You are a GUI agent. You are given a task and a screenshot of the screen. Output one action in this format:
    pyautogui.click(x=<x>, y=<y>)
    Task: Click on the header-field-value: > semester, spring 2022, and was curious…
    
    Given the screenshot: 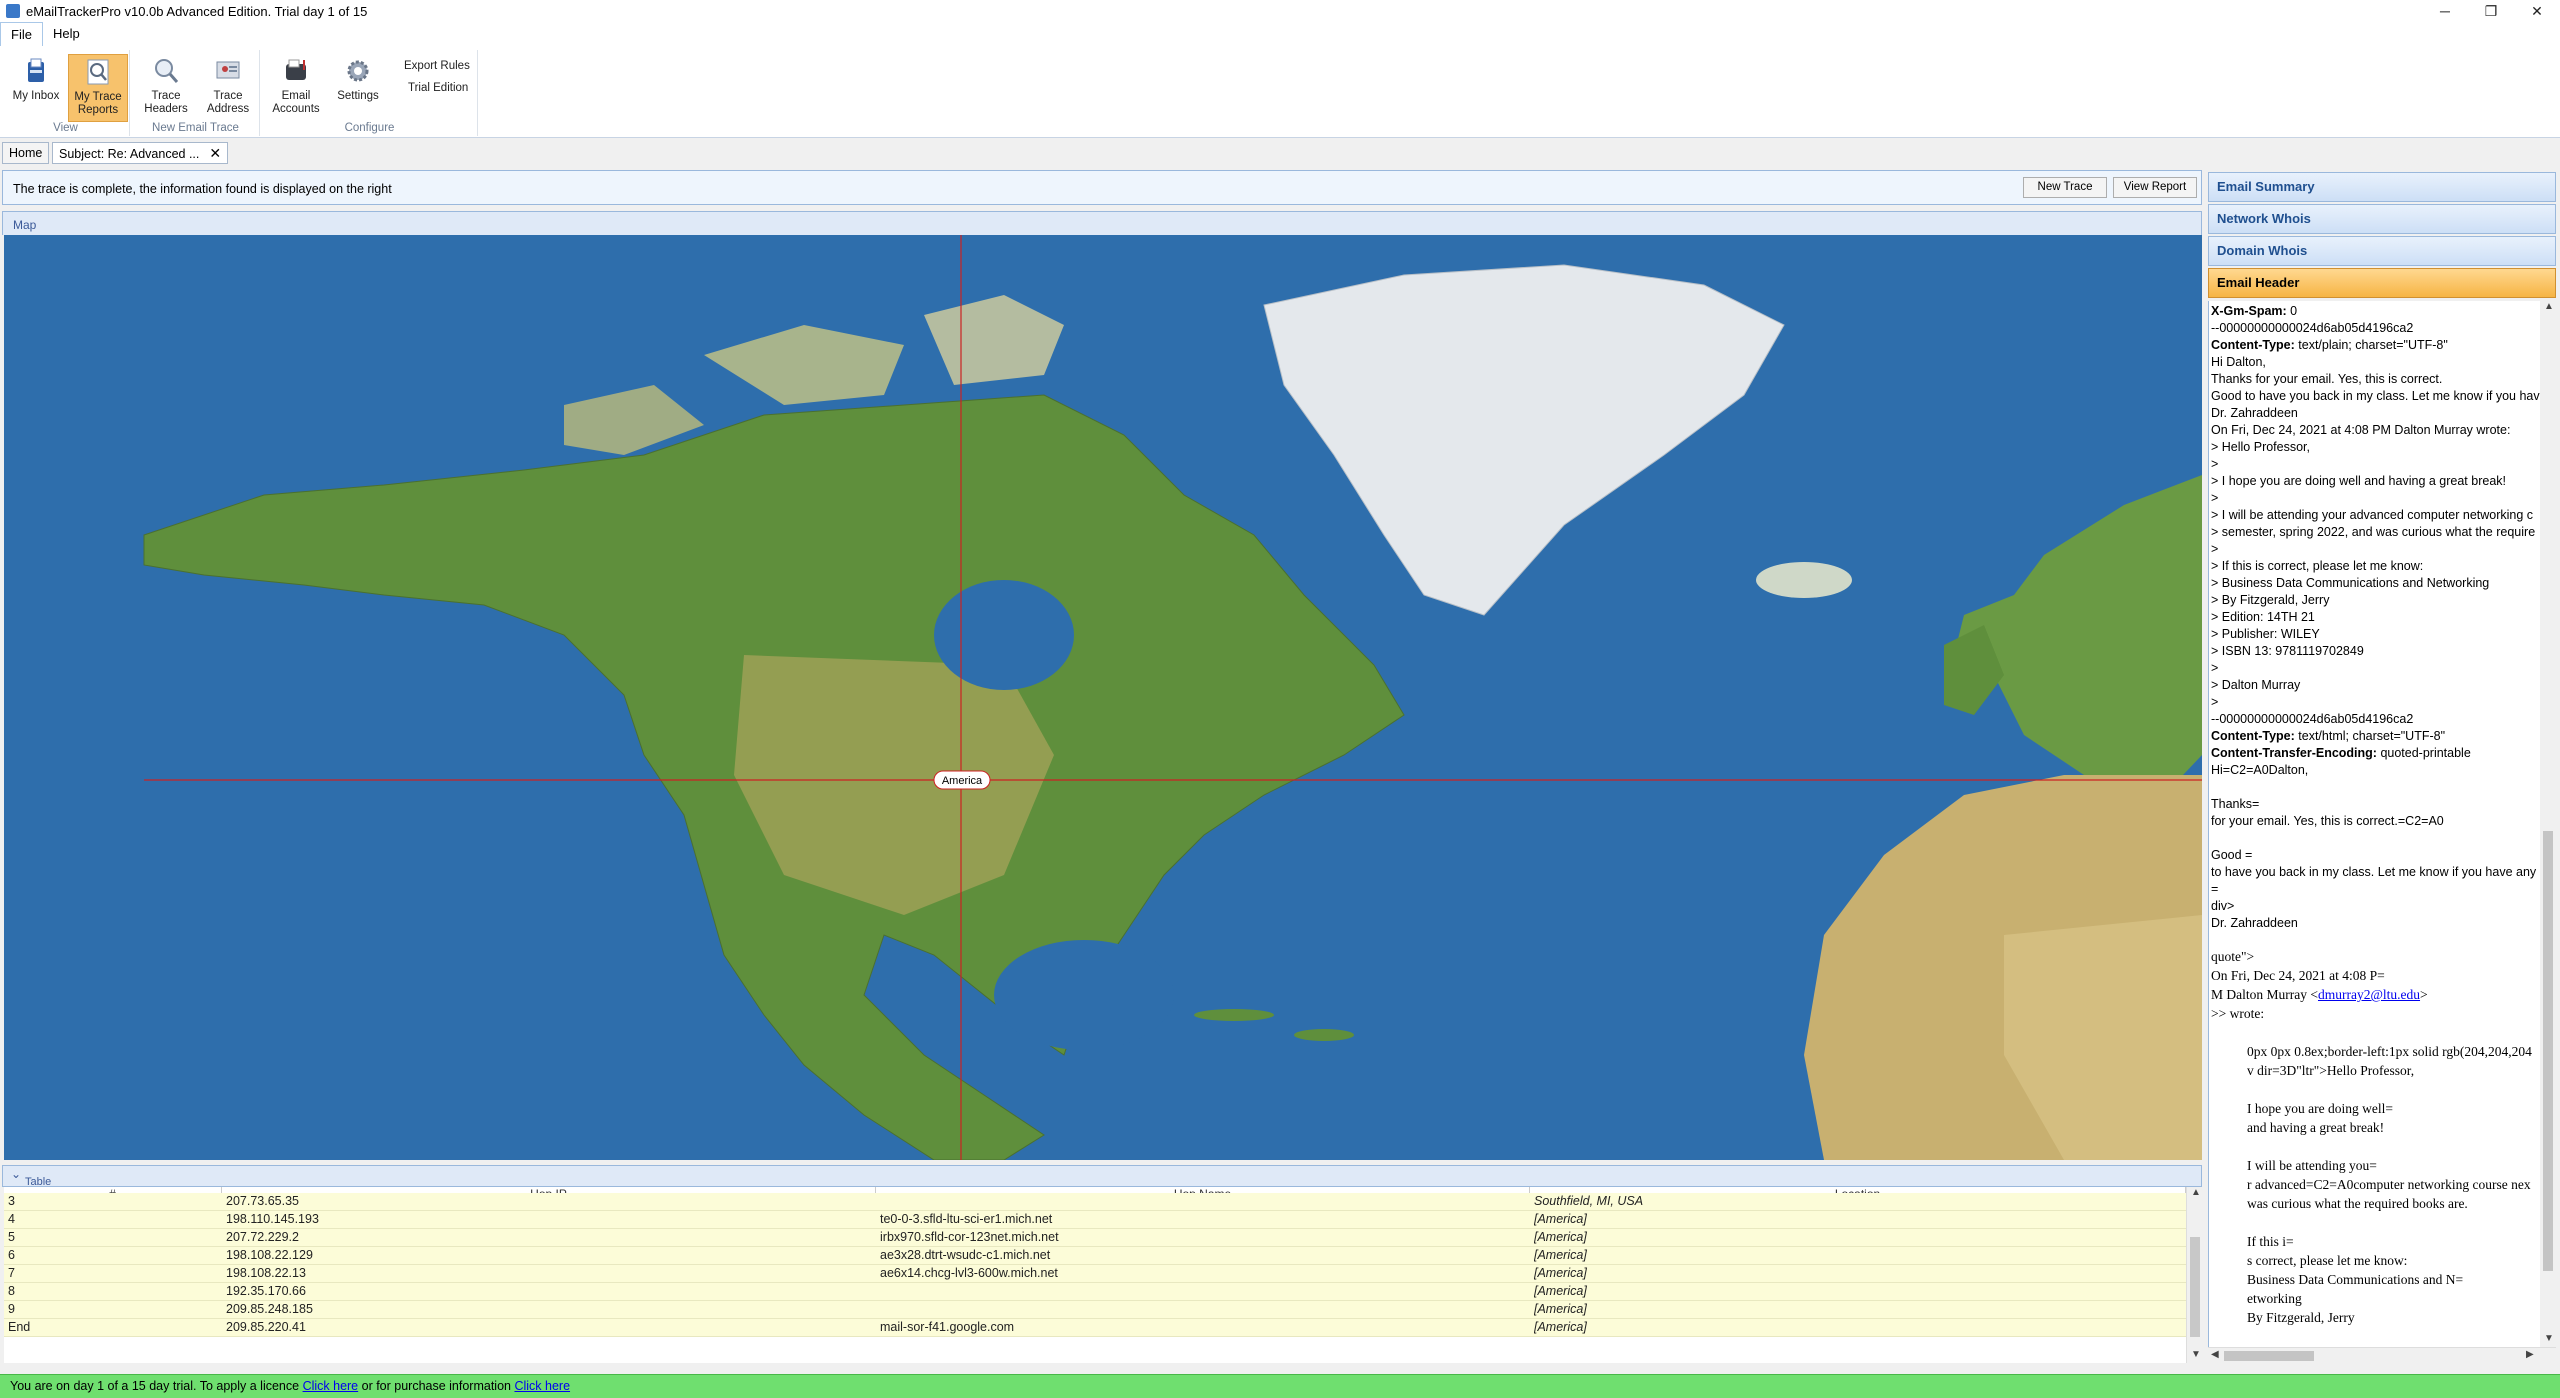 What is the action you would take?
    pyautogui.click(x=2373, y=532)
    